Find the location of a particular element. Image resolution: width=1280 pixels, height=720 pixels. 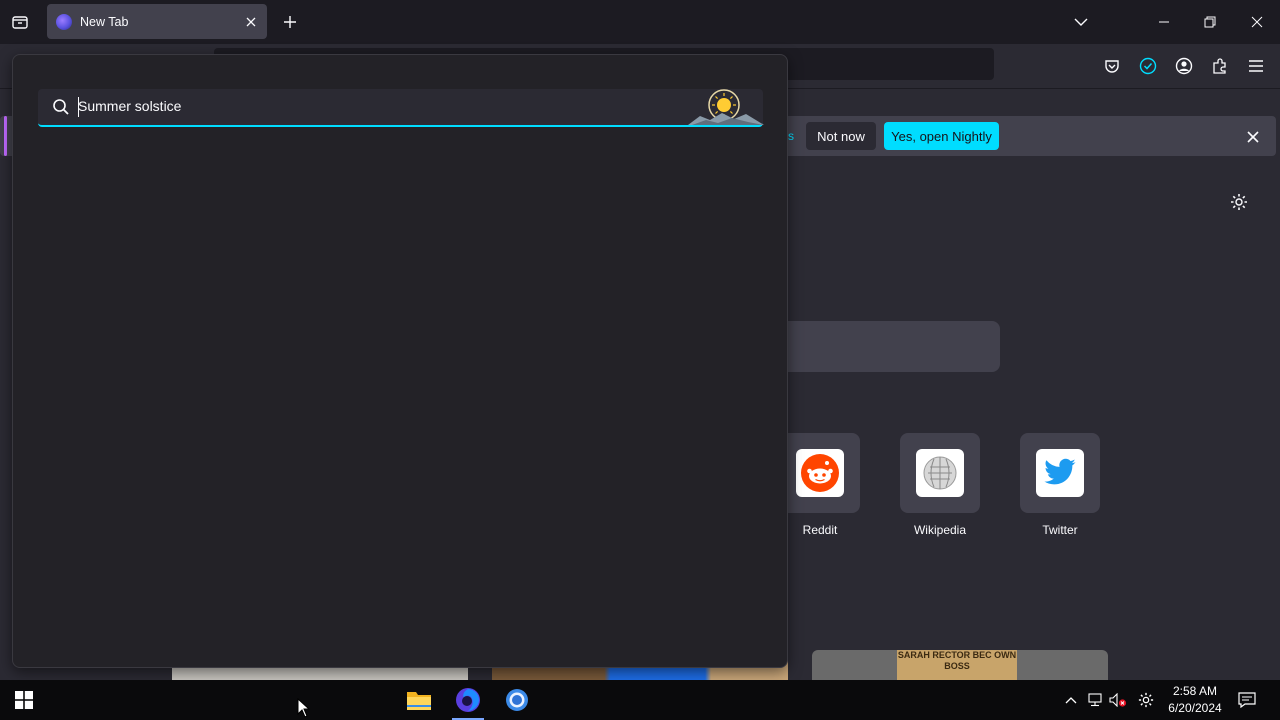

top-site-wikipedia: Wikipedia is located at coordinates (940, 488).